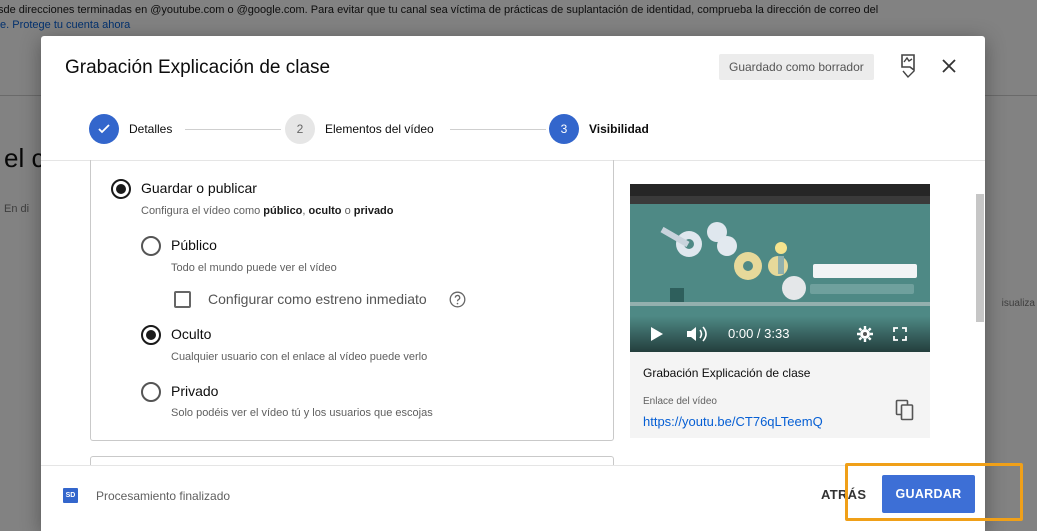 This screenshot has width=1037, height=531. Describe the element at coordinates (182, 299) in the screenshot. I see `premiere-checkbox` at that location.